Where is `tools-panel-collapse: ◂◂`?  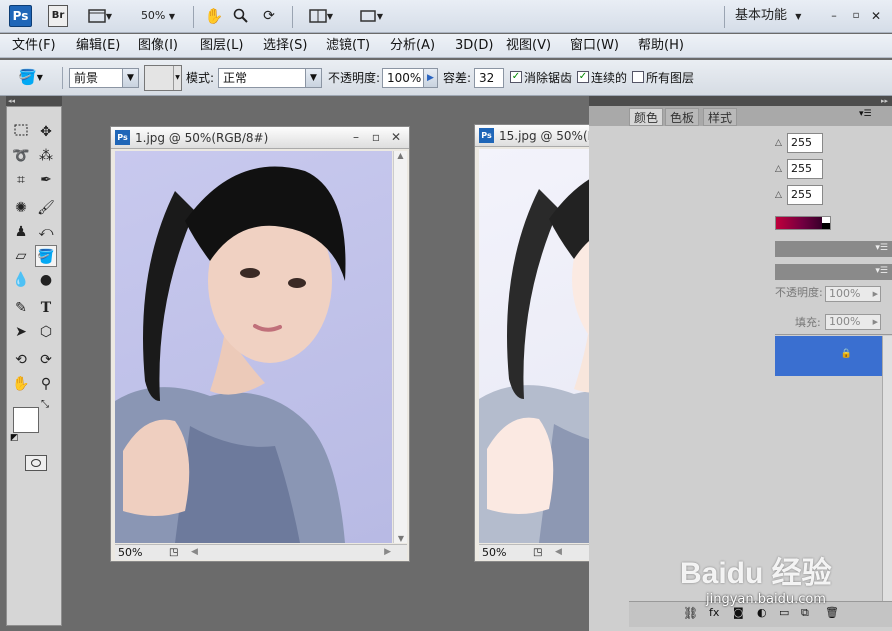
tools-panel-collapse: ◂◂ is located at coordinates (34, 101).